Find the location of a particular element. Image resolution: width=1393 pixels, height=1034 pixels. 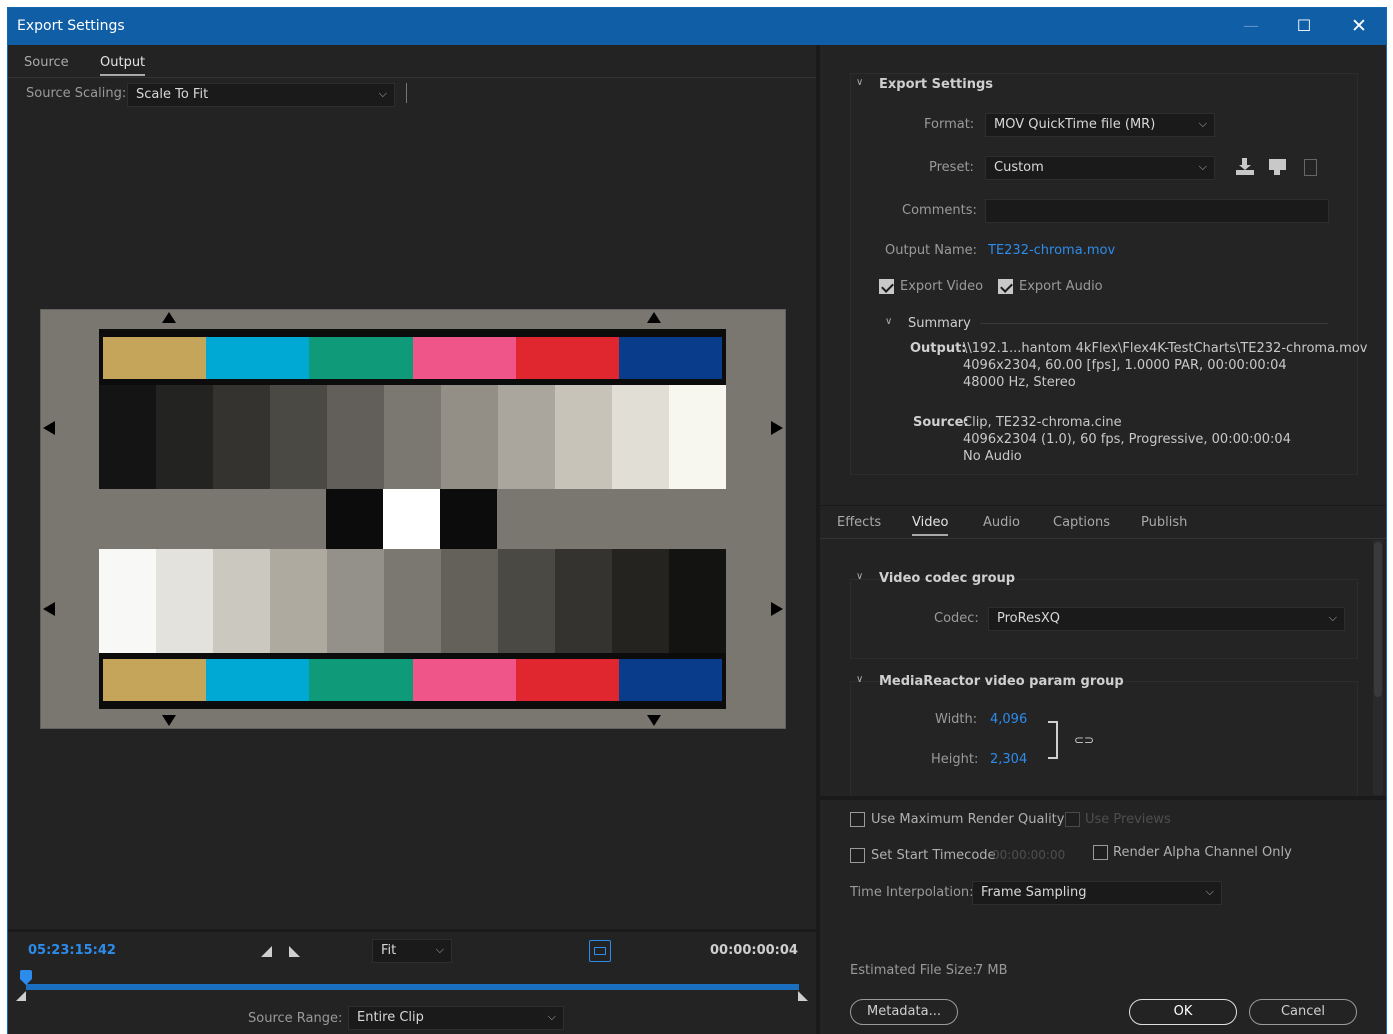

out-point-handle-icon is located at coordinates (803, 996).